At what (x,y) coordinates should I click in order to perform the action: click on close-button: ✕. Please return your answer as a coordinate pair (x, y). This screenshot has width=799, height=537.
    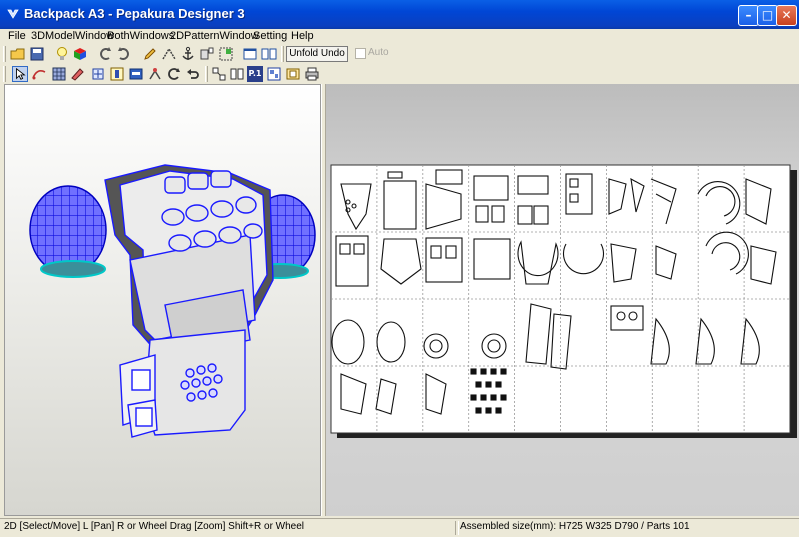
    Looking at the image, I should click on (786, 15).